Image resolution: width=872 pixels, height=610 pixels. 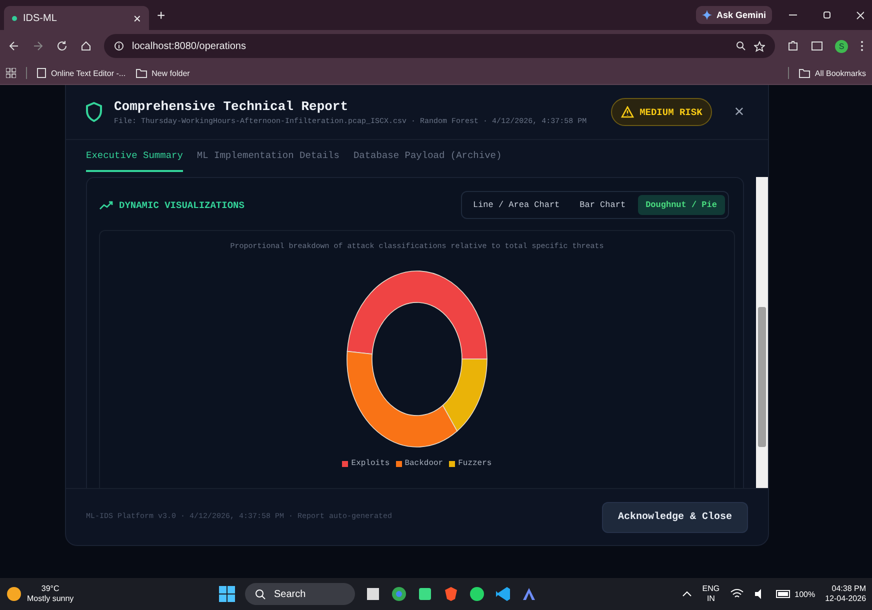 What do you see at coordinates (226, 594) in the screenshot?
I see `start-icon` at bounding box center [226, 594].